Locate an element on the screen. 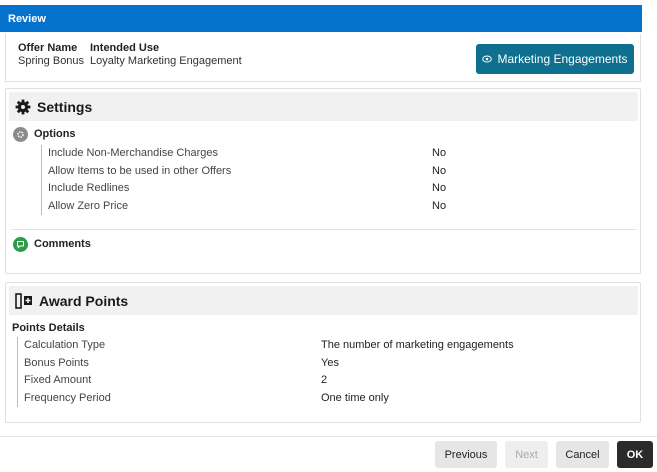 Image resolution: width=657 pixels, height=472 pixels. offer-name-field: Offer Name Spring Bonus is located at coordinates (51, 55).